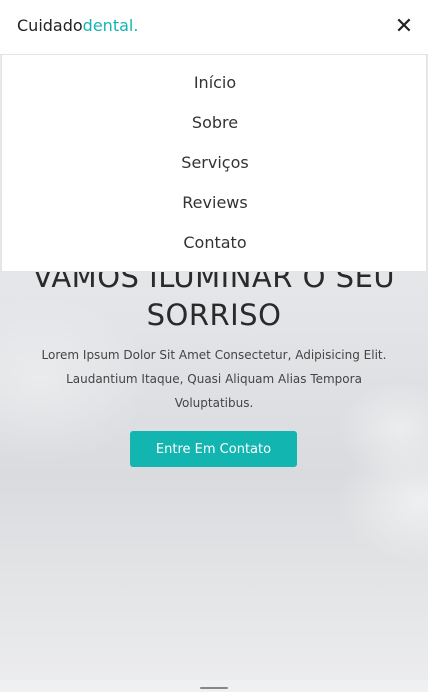 The width and height of the screenshot is (428, 692). I want to click on scroll-handle, so click(214, 688).